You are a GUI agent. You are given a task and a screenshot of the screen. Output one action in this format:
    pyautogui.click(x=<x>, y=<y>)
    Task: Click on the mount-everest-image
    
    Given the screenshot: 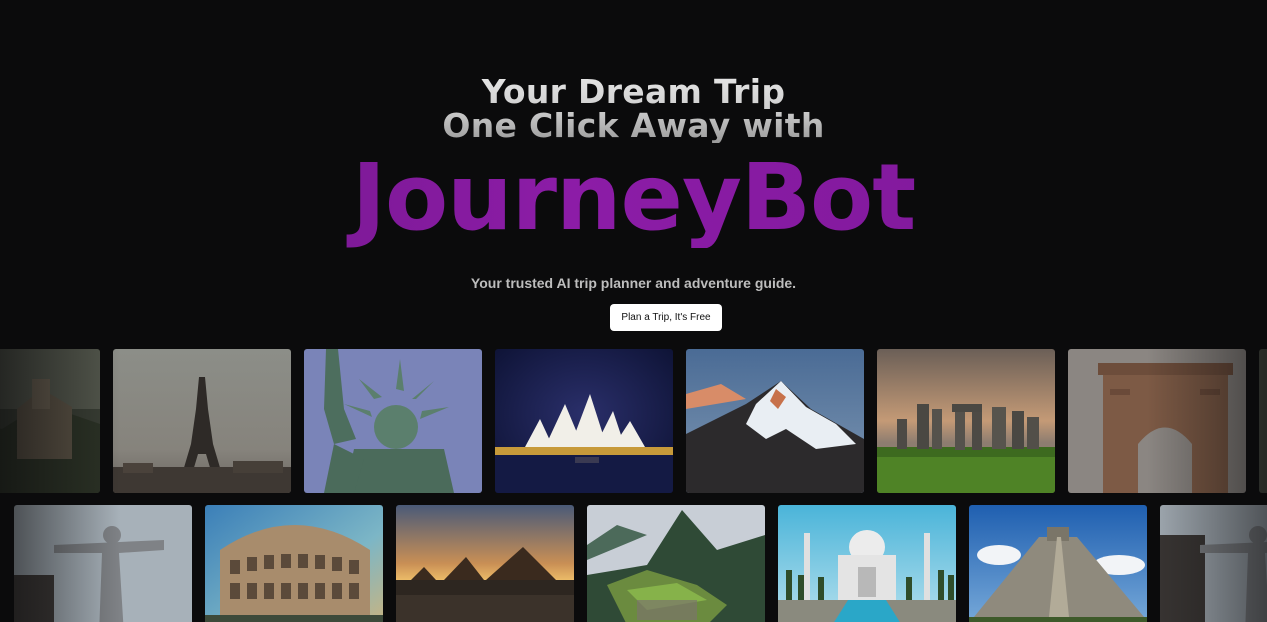 What is the action you would take?
    pyautogui.click(x=775, y=421)
    